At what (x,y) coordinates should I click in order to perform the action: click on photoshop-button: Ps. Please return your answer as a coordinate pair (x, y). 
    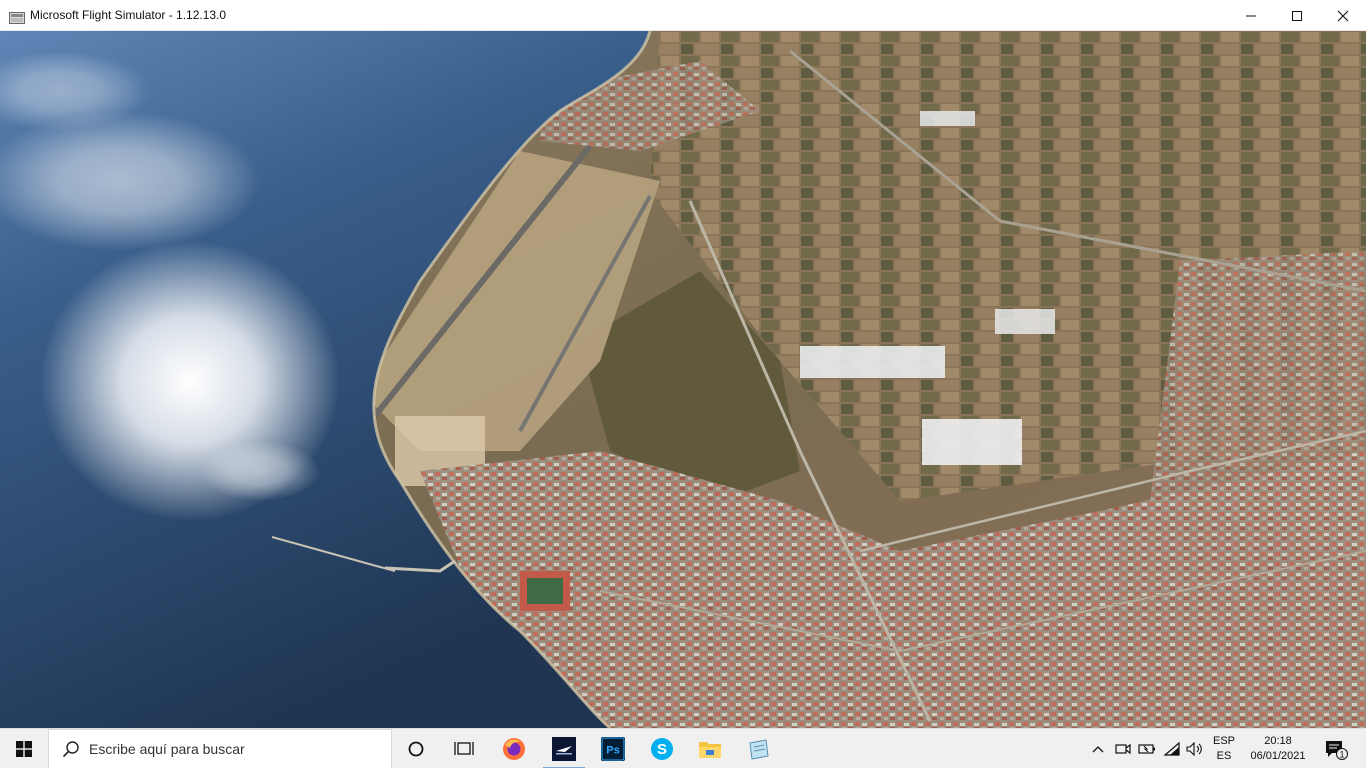
    Looking at the image, I should click on (613, 748).